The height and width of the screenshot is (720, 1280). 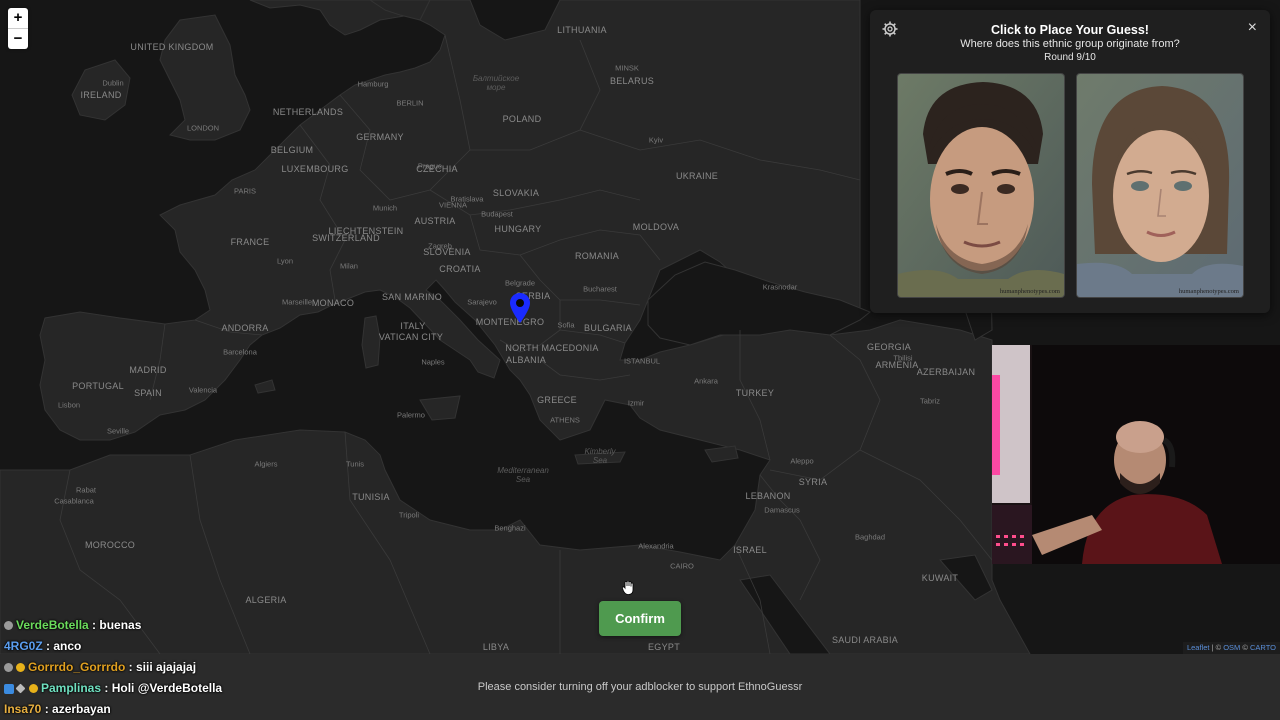 I want to click on country-label: SYRIA, so click(x=813, y=482).